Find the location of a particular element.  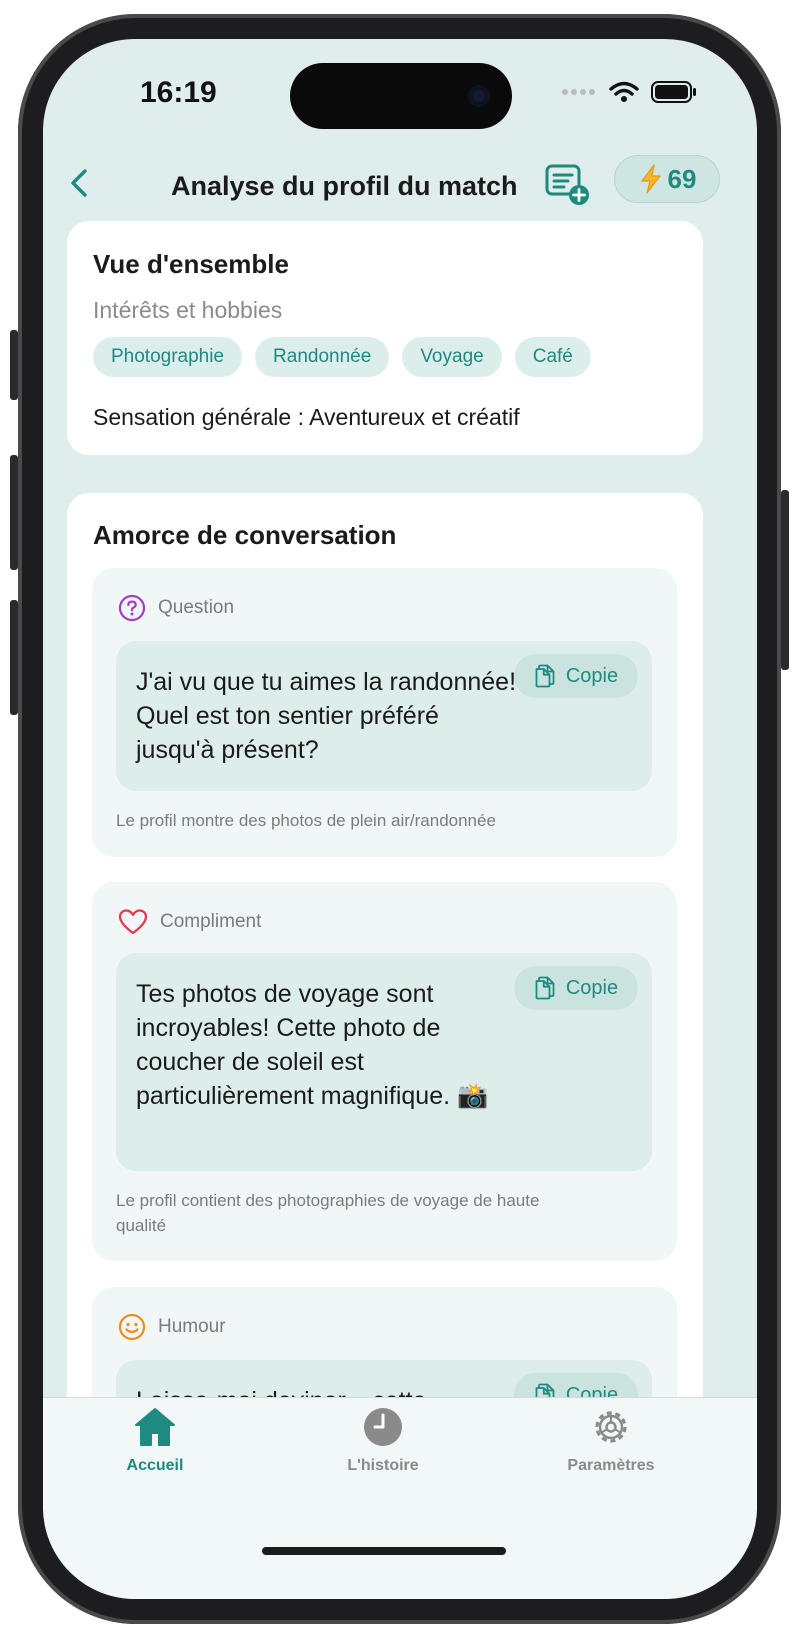

clock-icon is located at coordinates (383, 1427).